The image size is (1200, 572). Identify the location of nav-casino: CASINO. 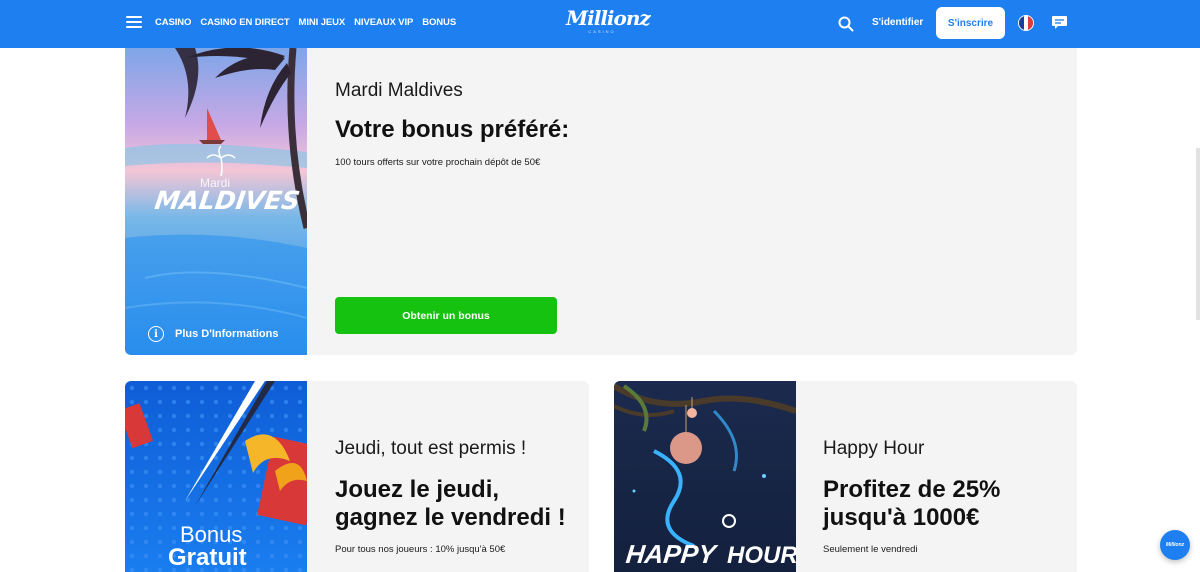
(173, 22).